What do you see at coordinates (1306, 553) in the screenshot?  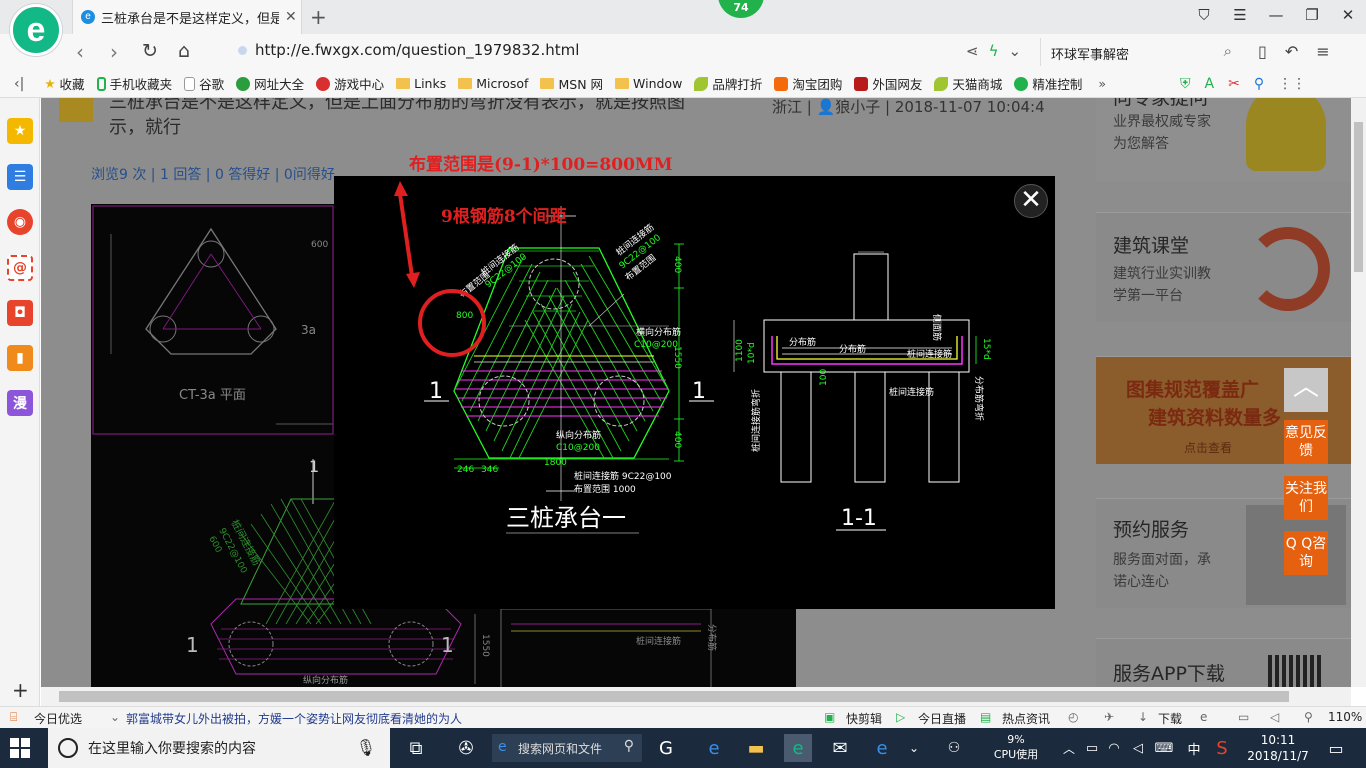 I see `qq-consult-button: Q Q咨询` at bounding box center [1306, 553].